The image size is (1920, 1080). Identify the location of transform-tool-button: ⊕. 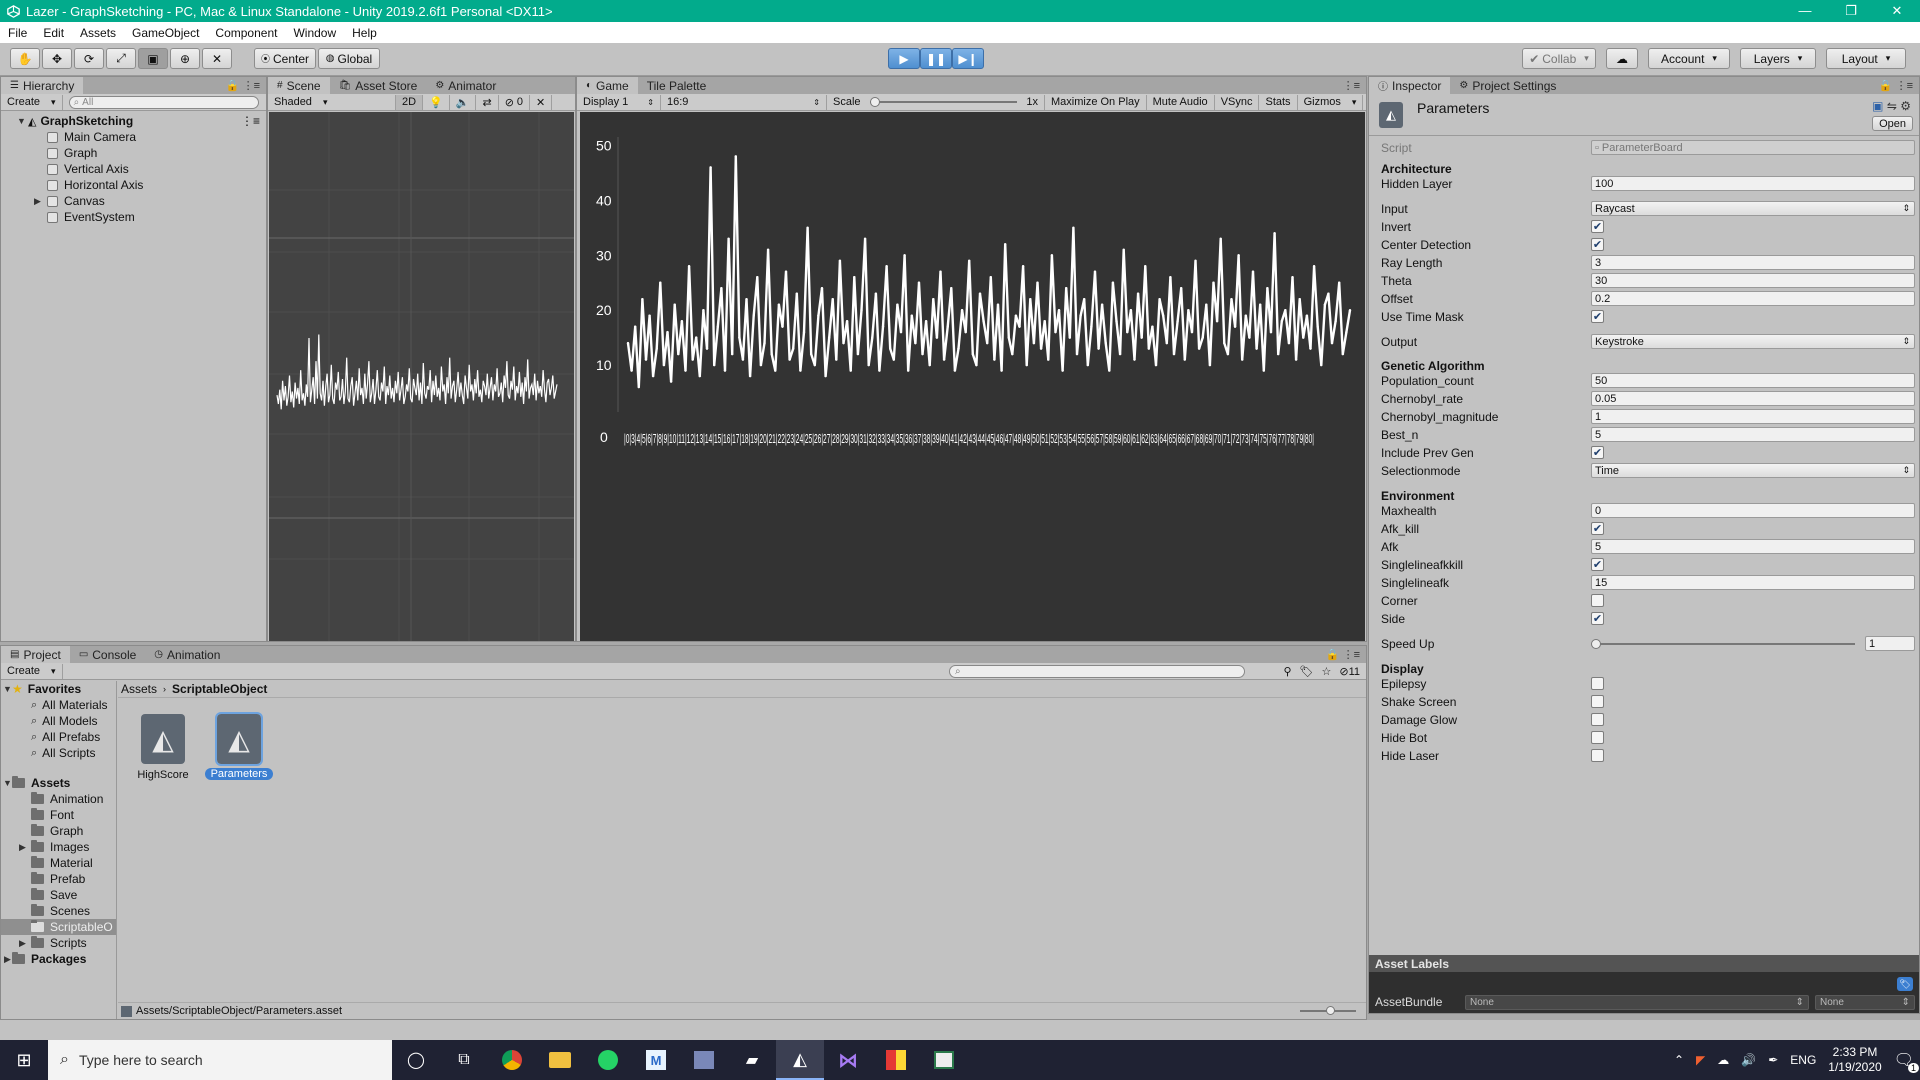
(185, 58).